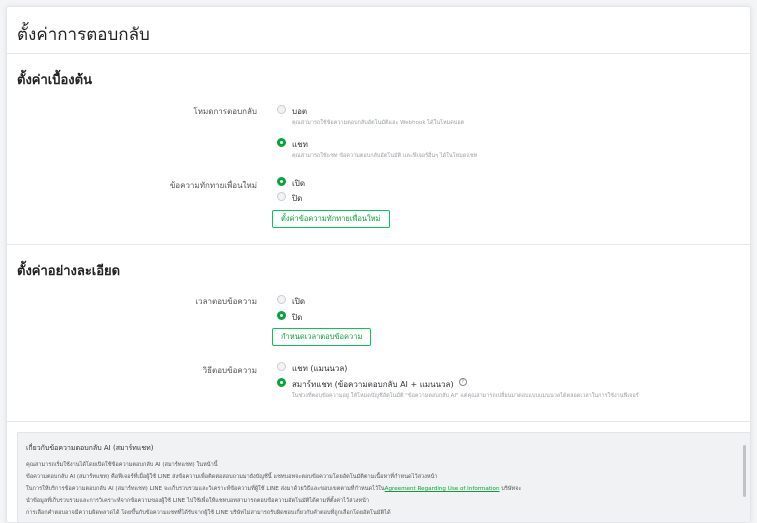 Image resolution: width=757 pixels, height=523 pixels. Describe the element at coordinates (229, 370) in the screenshot. I see `response-method-label: วิธีตอบข้อความ` at that location.